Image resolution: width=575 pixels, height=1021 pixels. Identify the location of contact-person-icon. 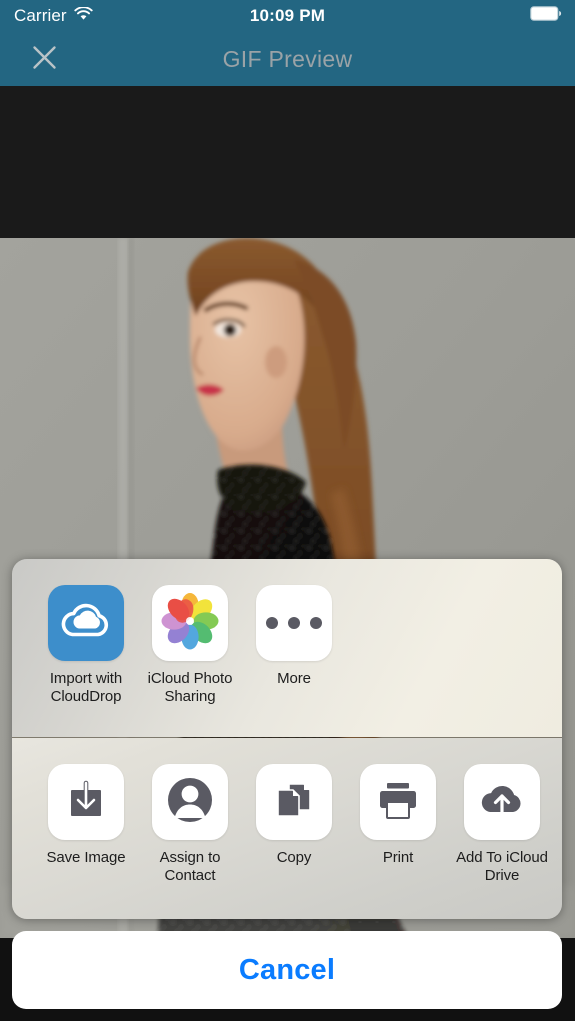
(190, 802).